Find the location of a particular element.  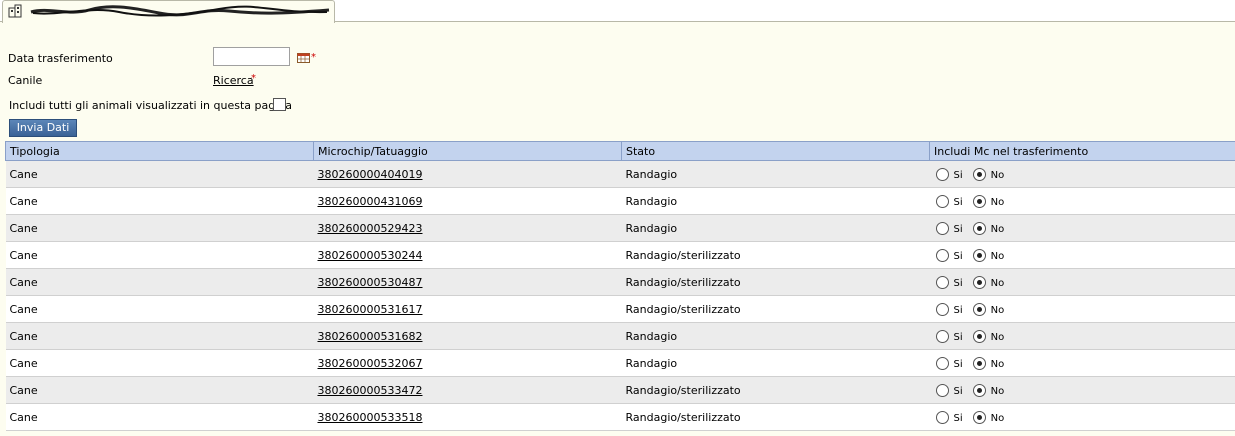

microchip-link: 380260000431069 is located at coordinates (370, 201).